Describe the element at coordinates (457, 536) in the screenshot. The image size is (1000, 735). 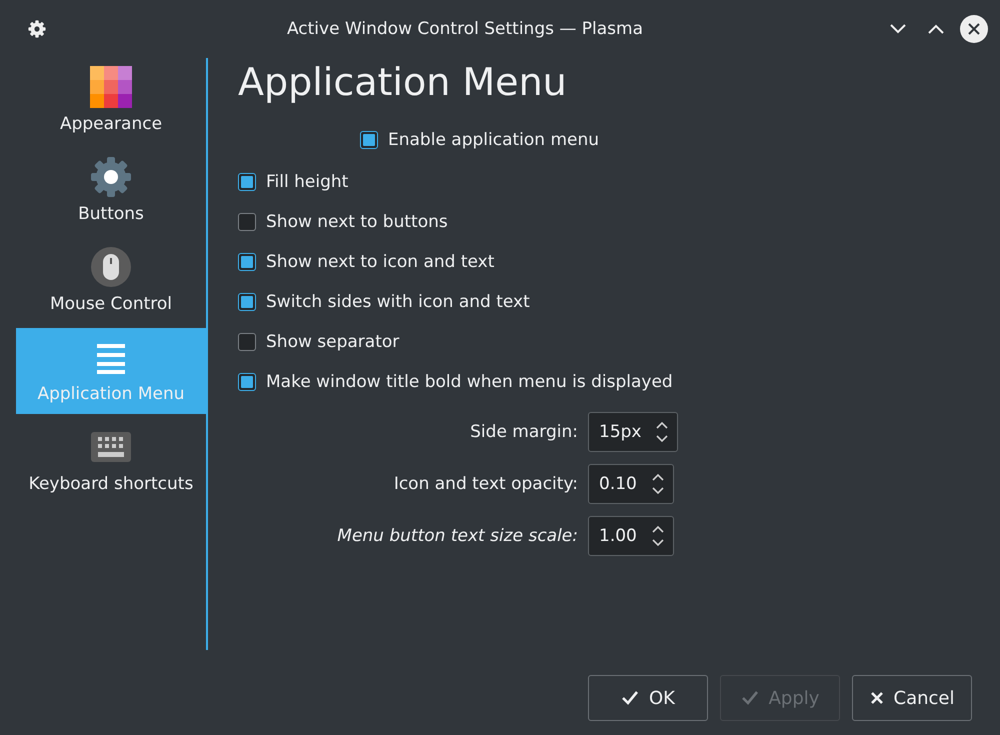
I see `field-label: Menu button text size scale:` at that location.